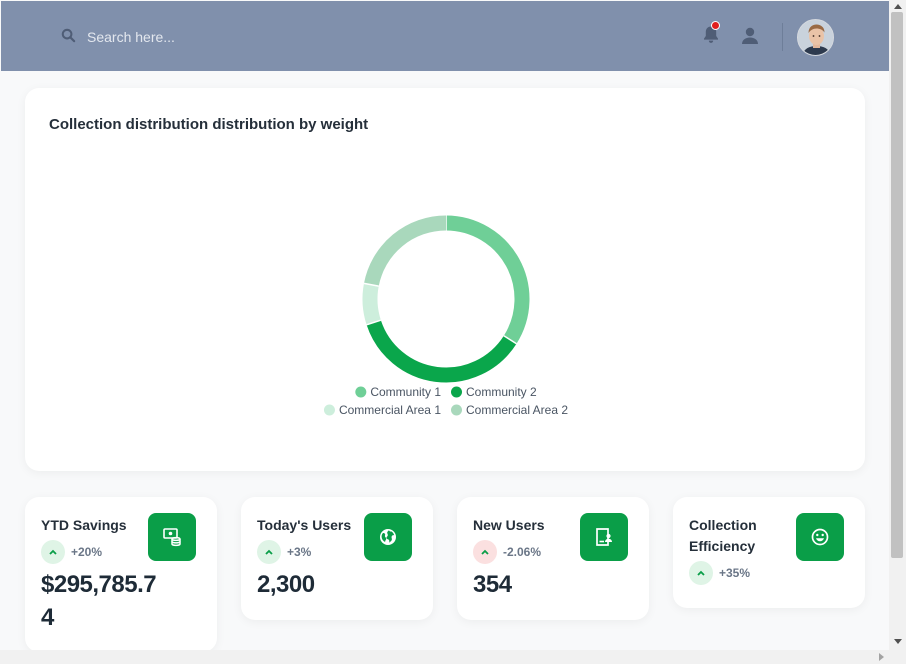  I want to click on stat-title: Collection Efficiency, so click(723, 535).